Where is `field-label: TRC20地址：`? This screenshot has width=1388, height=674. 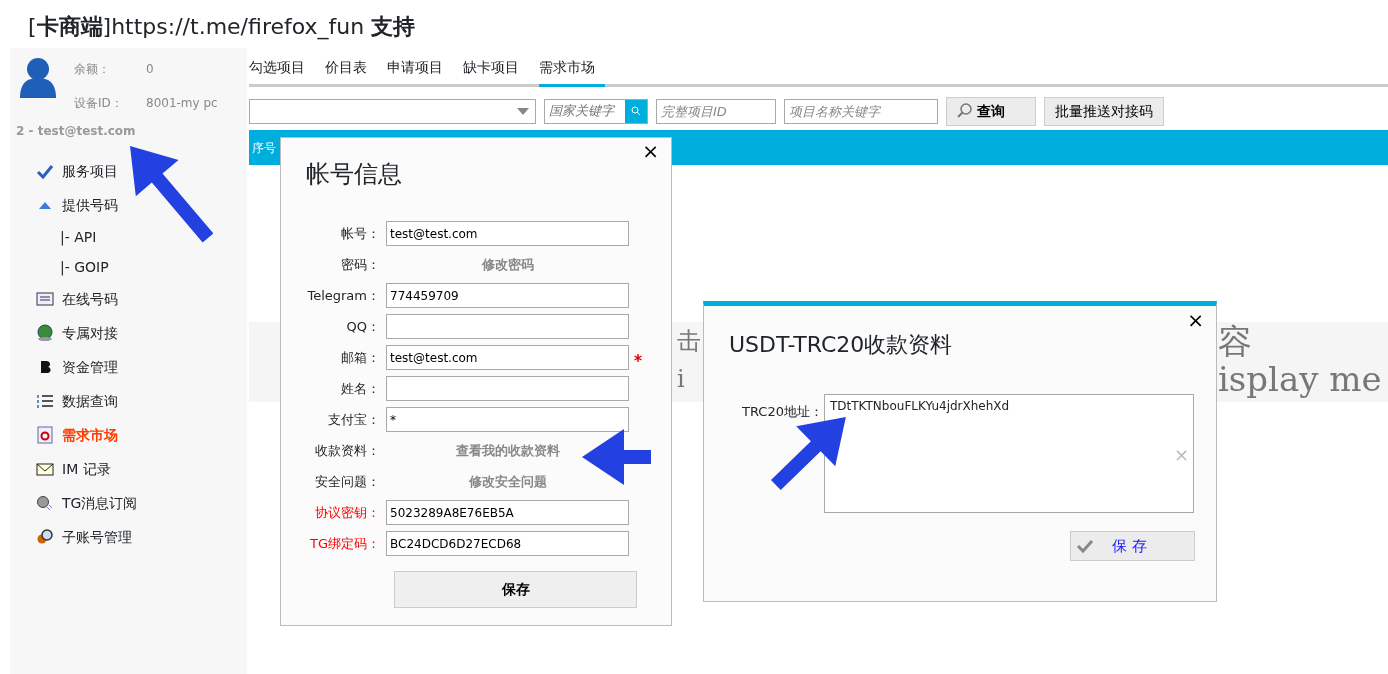
field-label: TRC20地址： is located at coordinates (782, 412).